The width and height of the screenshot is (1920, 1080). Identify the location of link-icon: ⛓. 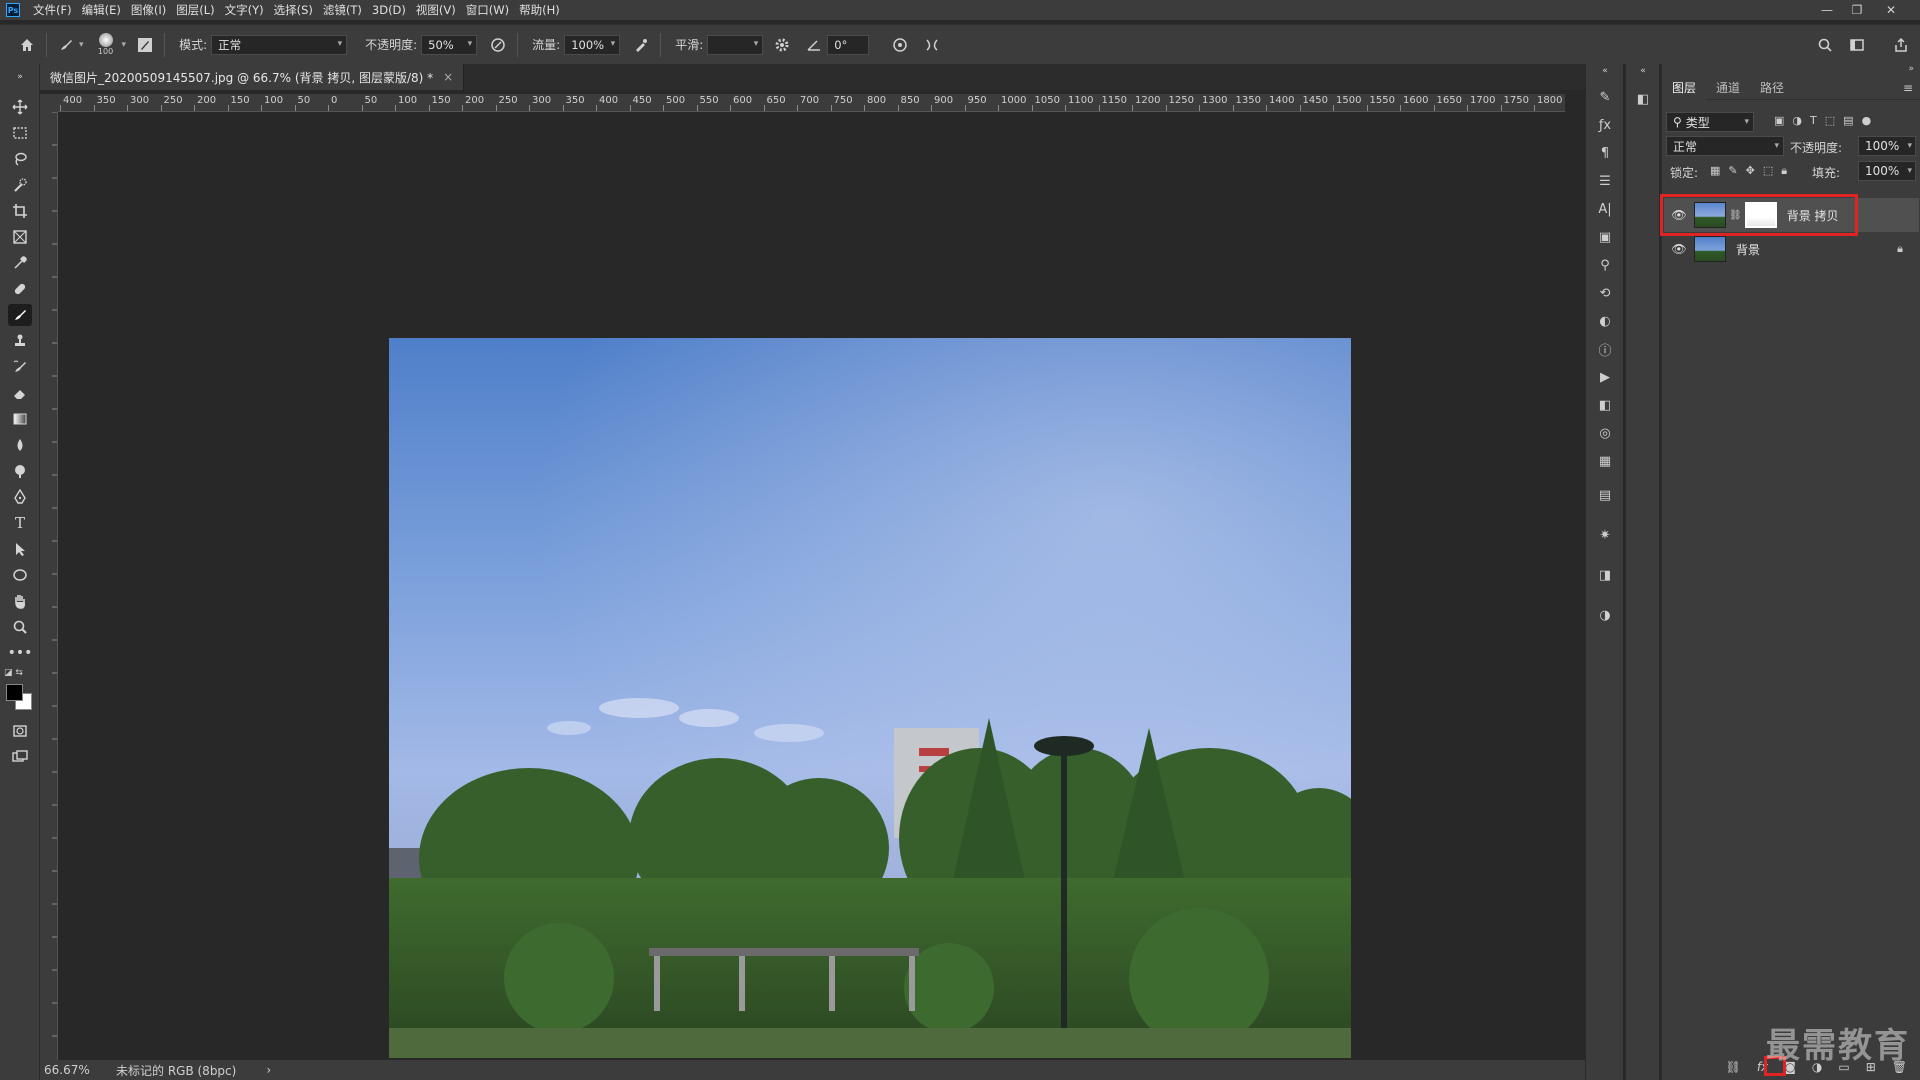
(1733, 1067).